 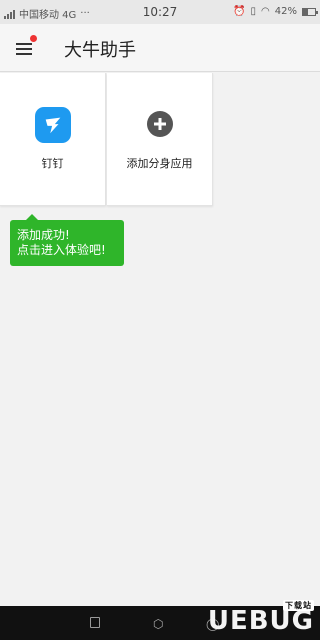 What do you see at coordinates (52, 163) in the screenshot?
I see `app-label-dingtalk: 钉钉` at bounding box center [52, 163].